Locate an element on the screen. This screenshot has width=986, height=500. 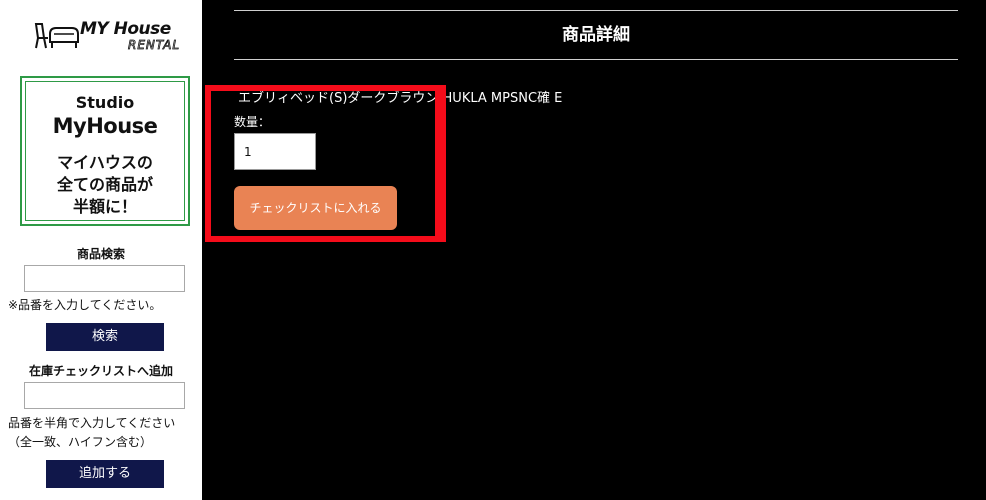
banner-line-1: マイハウスの is located at coordinates (105, 162).